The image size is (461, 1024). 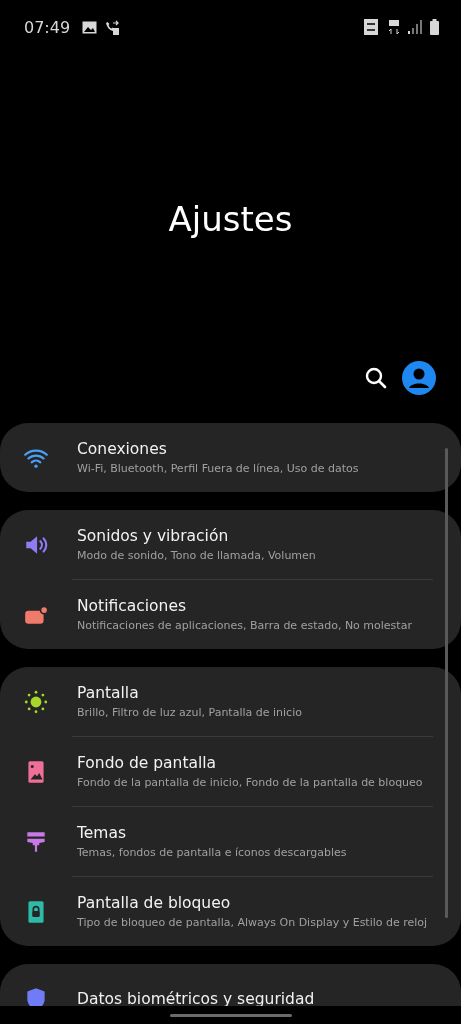 I want to click on search-button, so click(x=376, y=378).